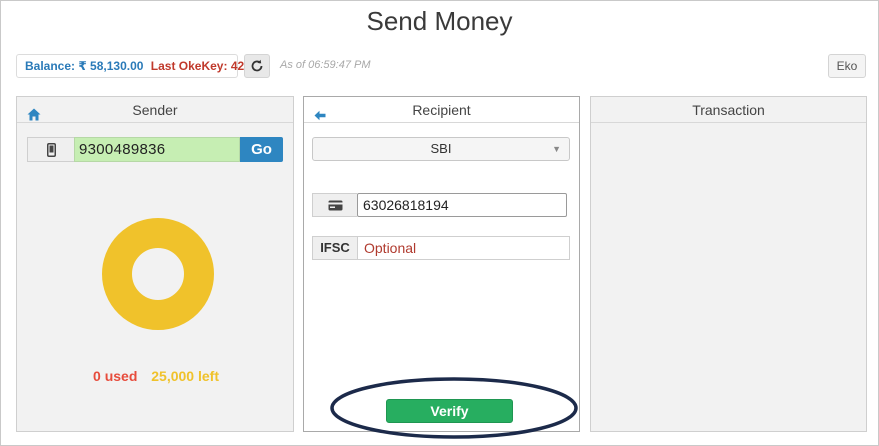  I want to click on refresh-button, so click(257, 66).